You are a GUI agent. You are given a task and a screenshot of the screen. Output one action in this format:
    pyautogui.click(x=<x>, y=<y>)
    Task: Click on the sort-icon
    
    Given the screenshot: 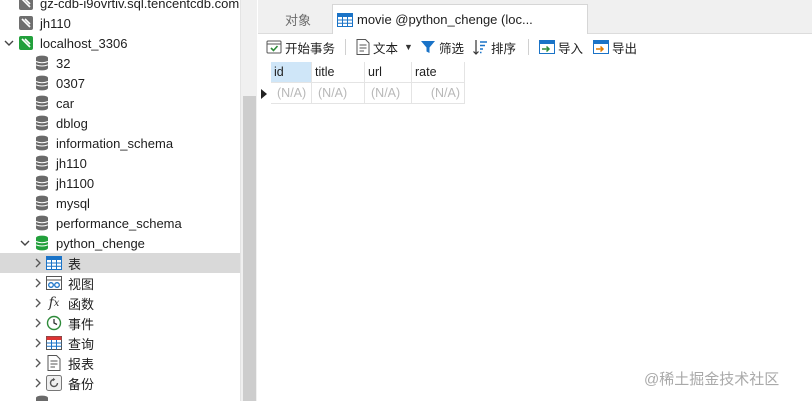 What is the action you would take?
    pyautogui.click(x=480, y=47)
    